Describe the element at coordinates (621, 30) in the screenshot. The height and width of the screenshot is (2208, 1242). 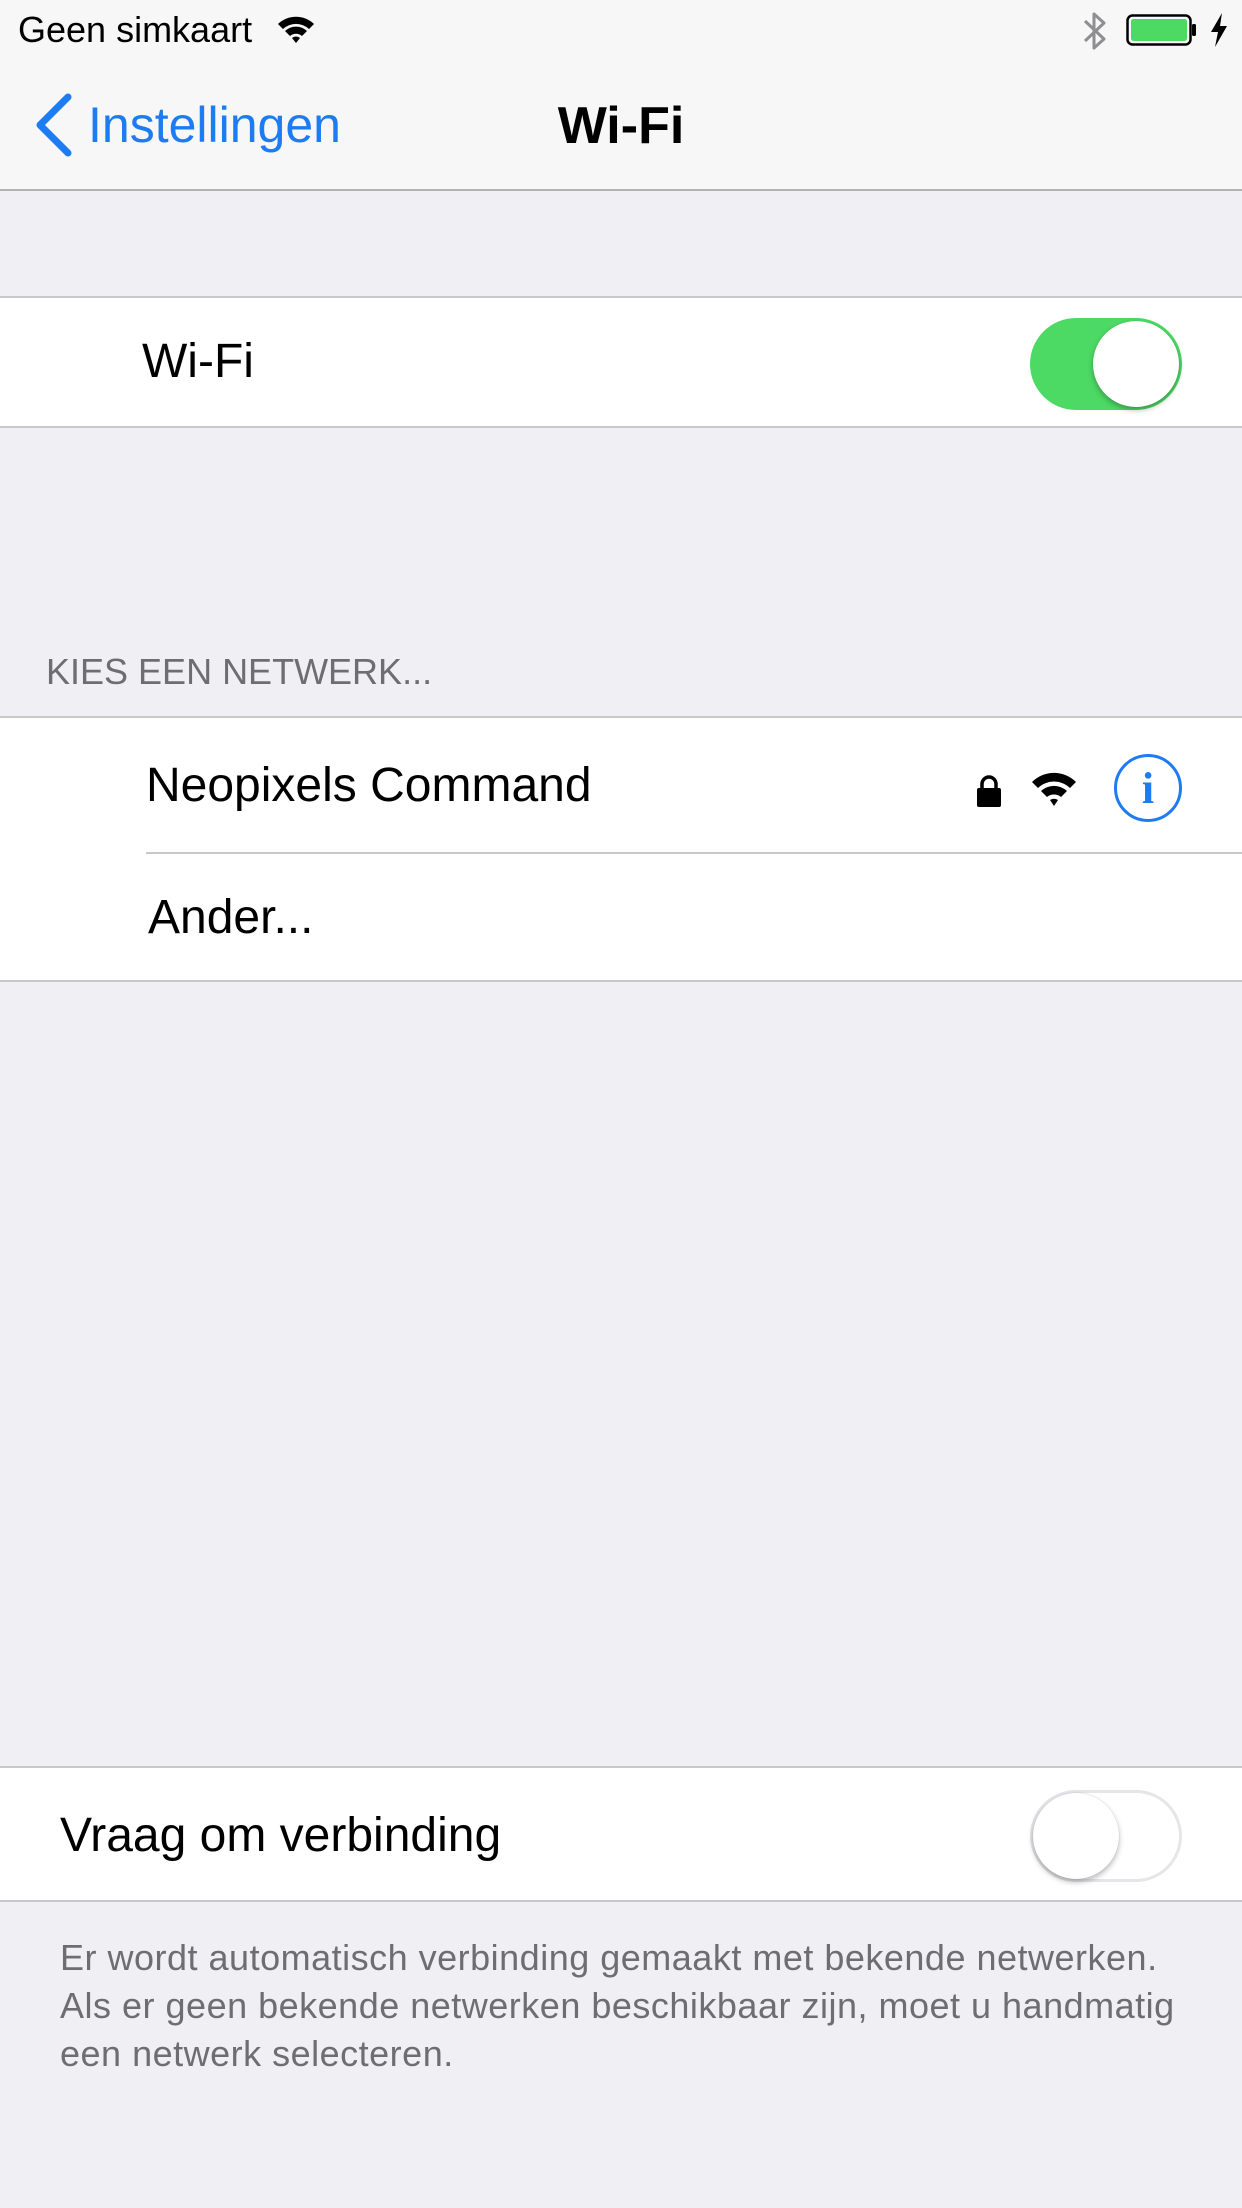
I see `status-bar: Geen simkaart` at that location.